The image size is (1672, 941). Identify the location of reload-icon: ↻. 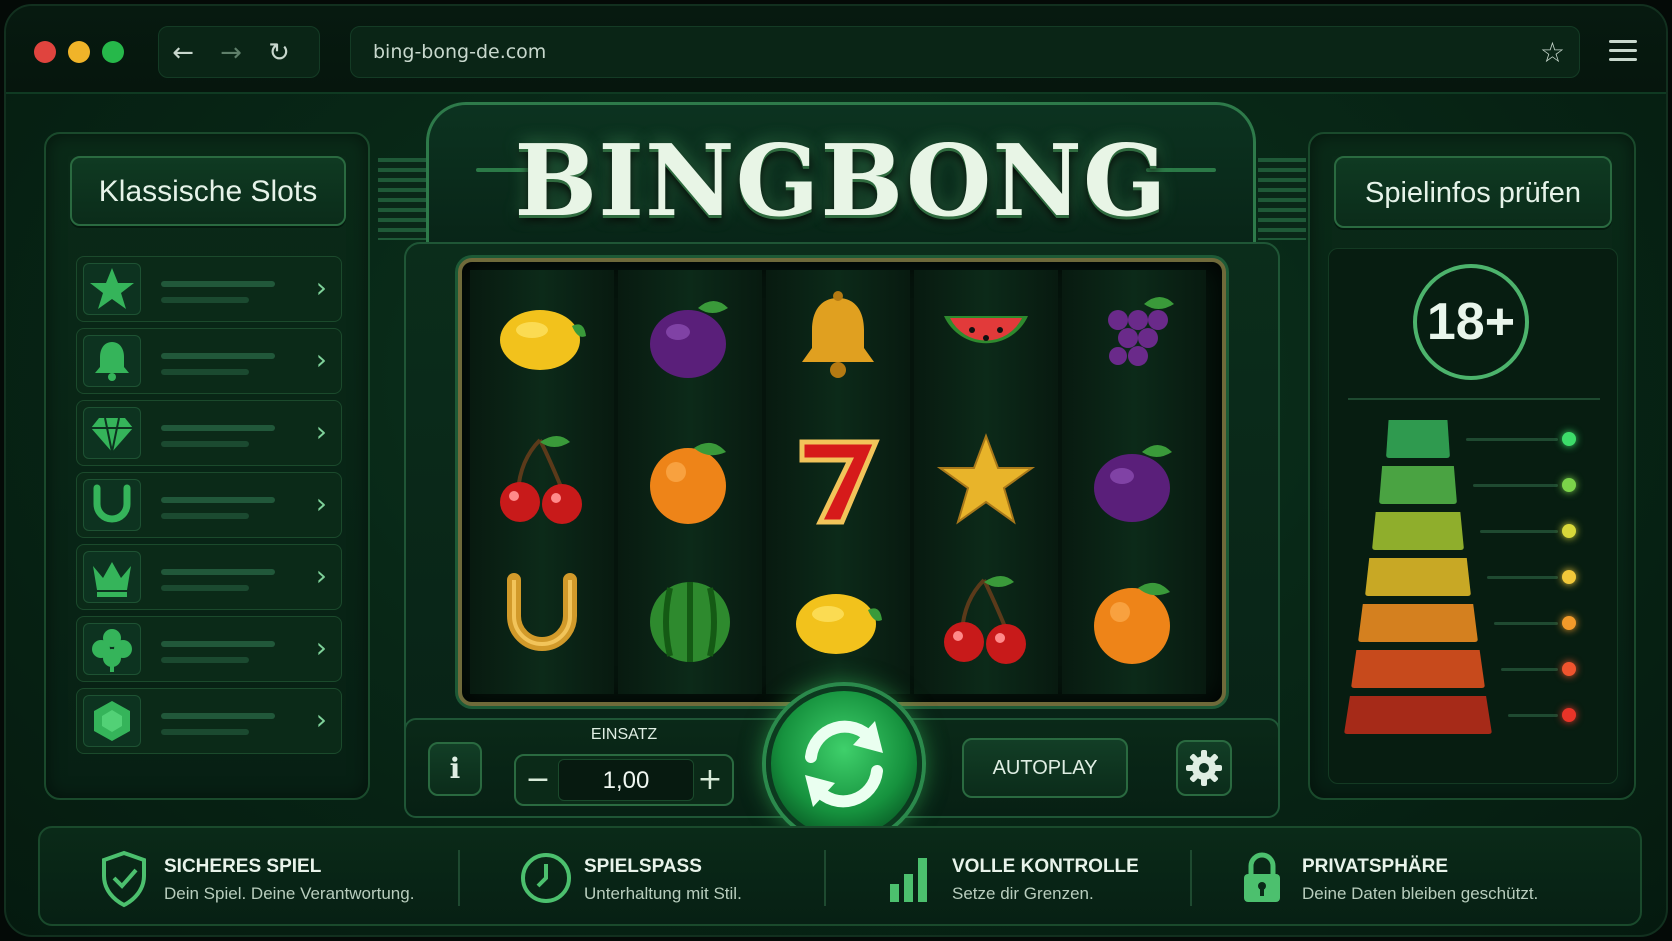
(279, 53).